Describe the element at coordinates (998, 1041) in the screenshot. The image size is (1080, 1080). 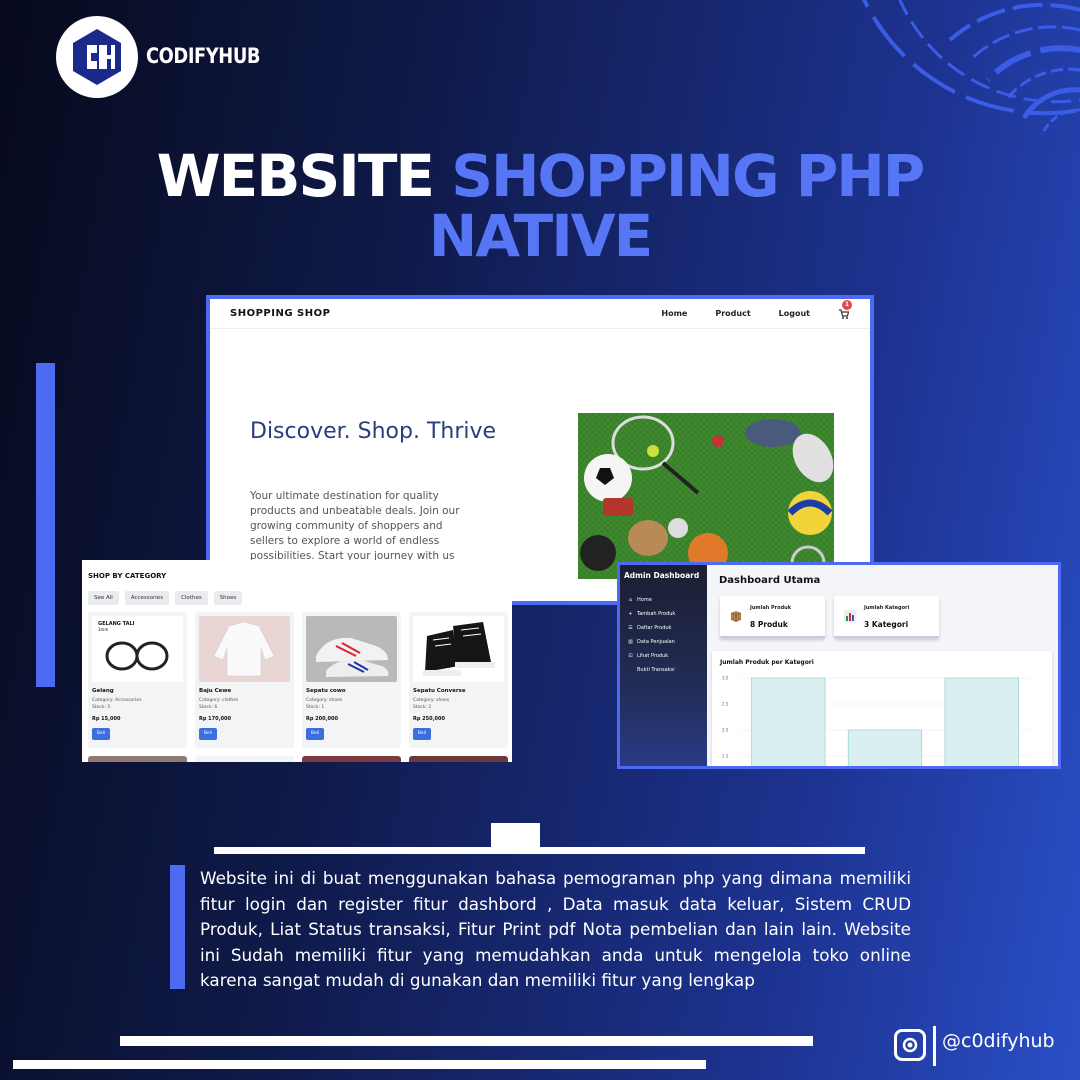
I see `instagram-handle: @c0difyhub` at that location.